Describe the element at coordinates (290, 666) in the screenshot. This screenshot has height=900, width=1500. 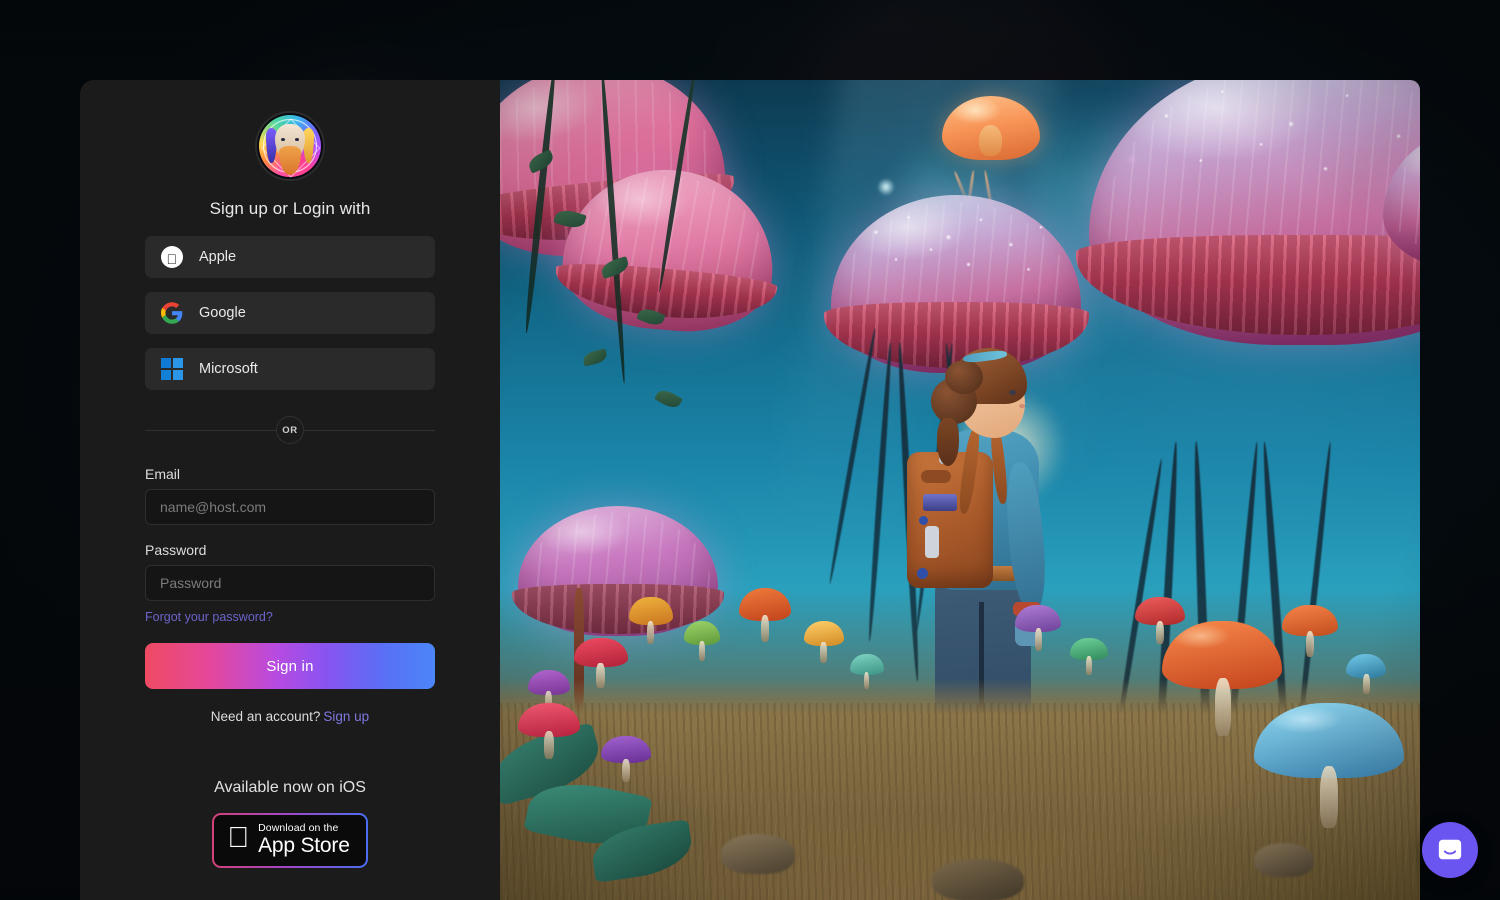
I see `sign-in-button: Sign in` at that location.